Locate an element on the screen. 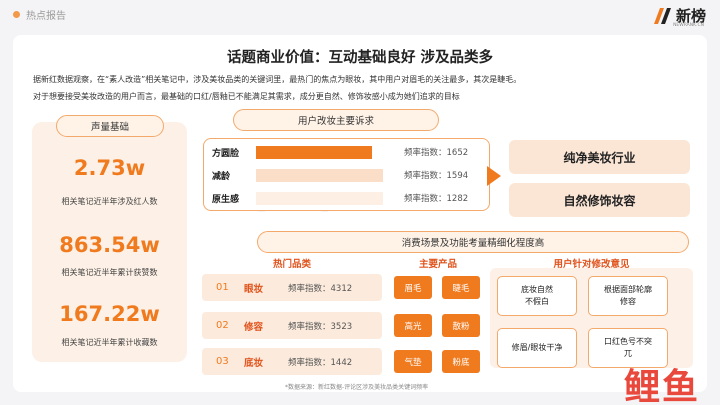  opinion-card: 底妆自然 不假白 is located at coordinates (537, 296).